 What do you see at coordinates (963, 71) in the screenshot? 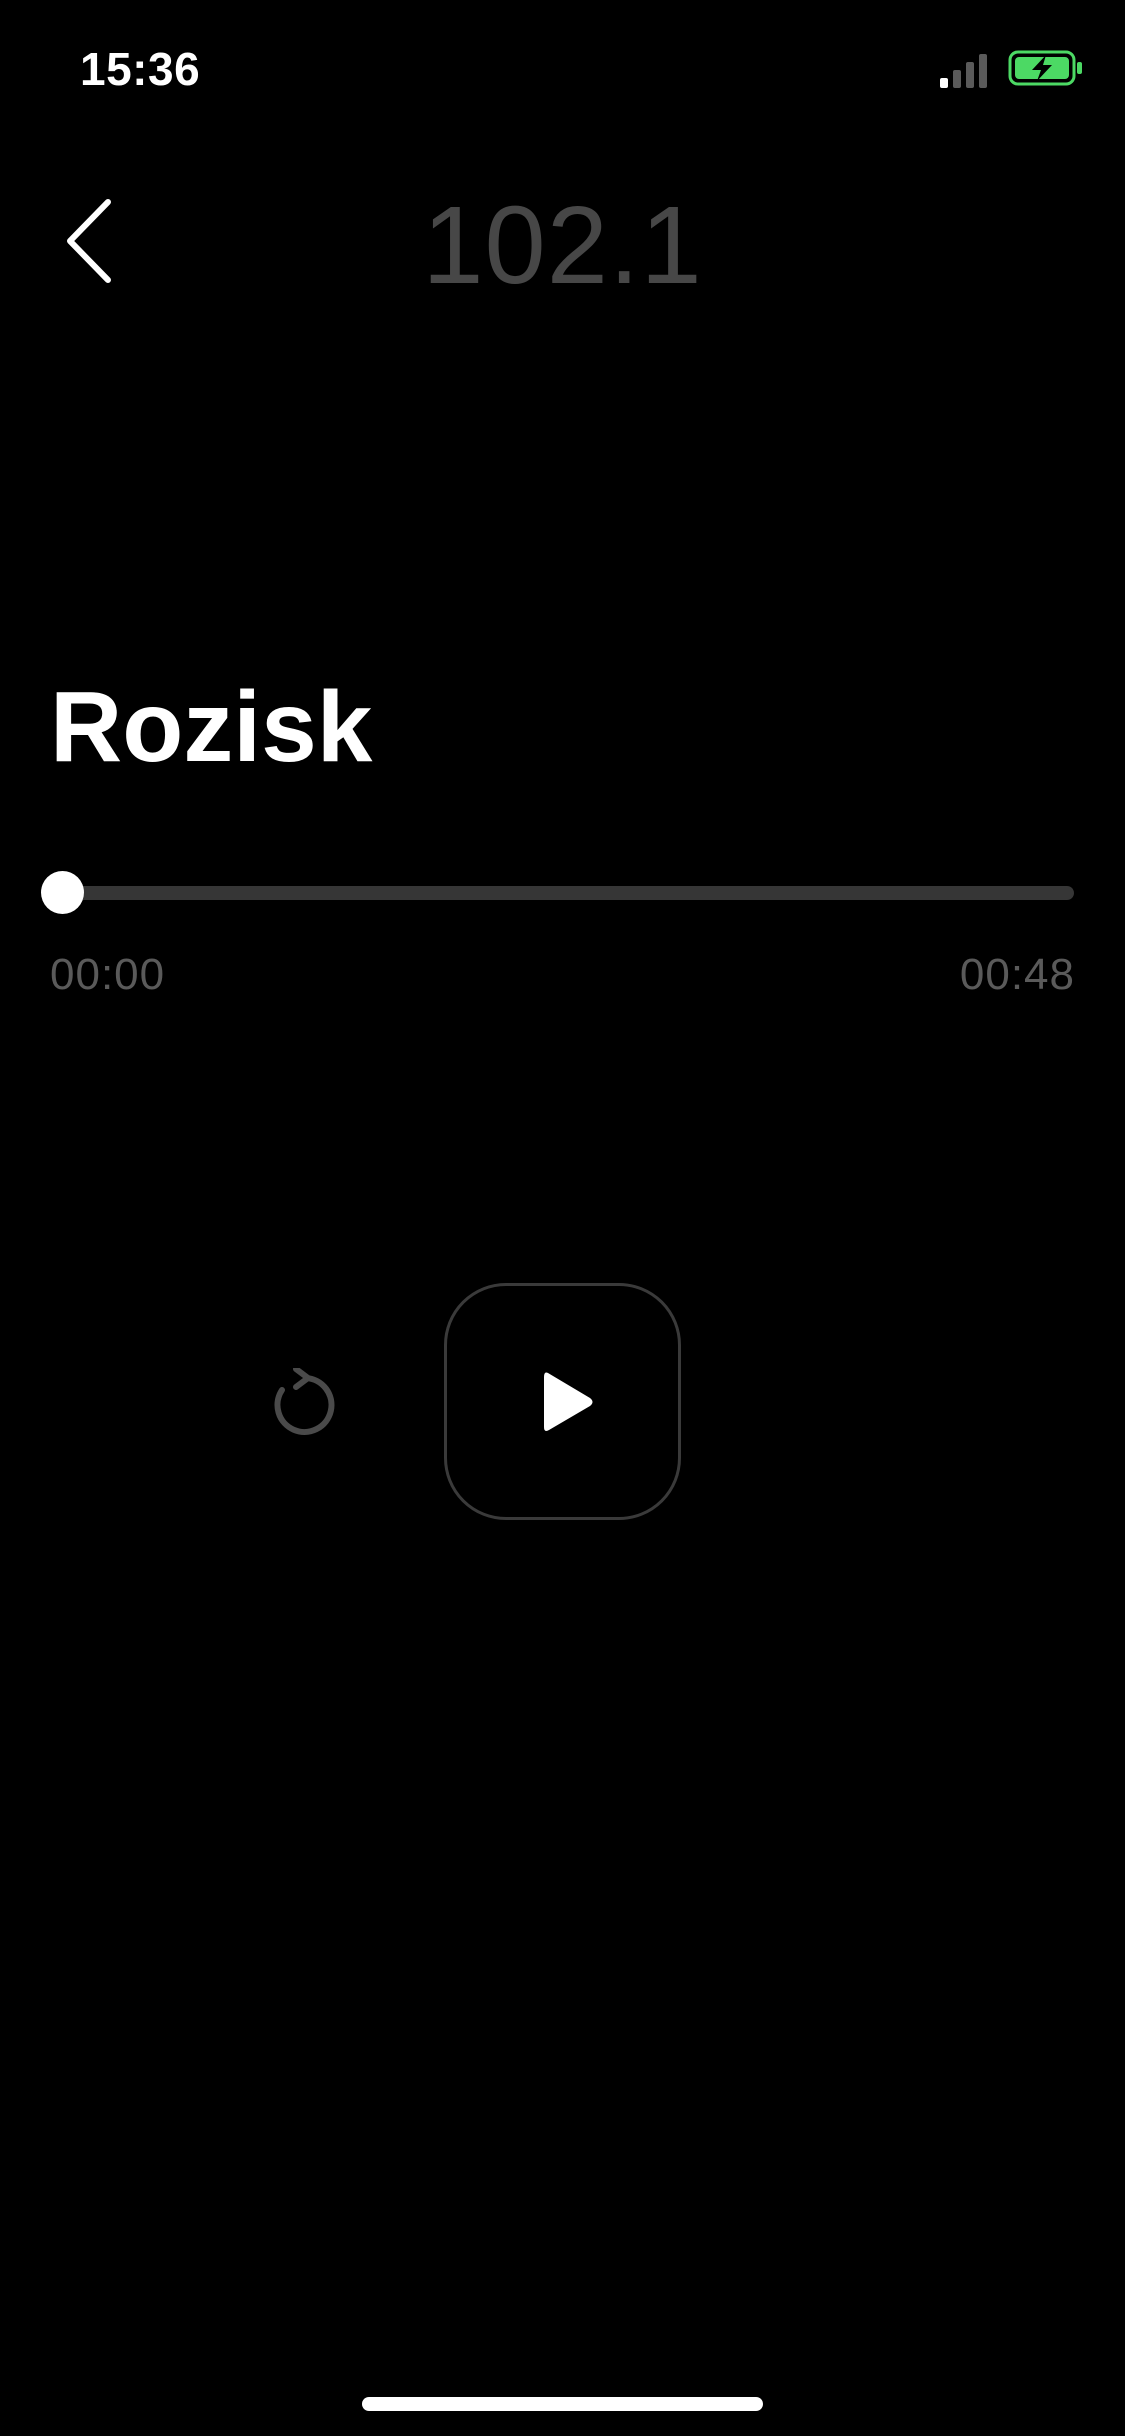
I see `cellular-signal-icon` at bounding box center [963, 71].